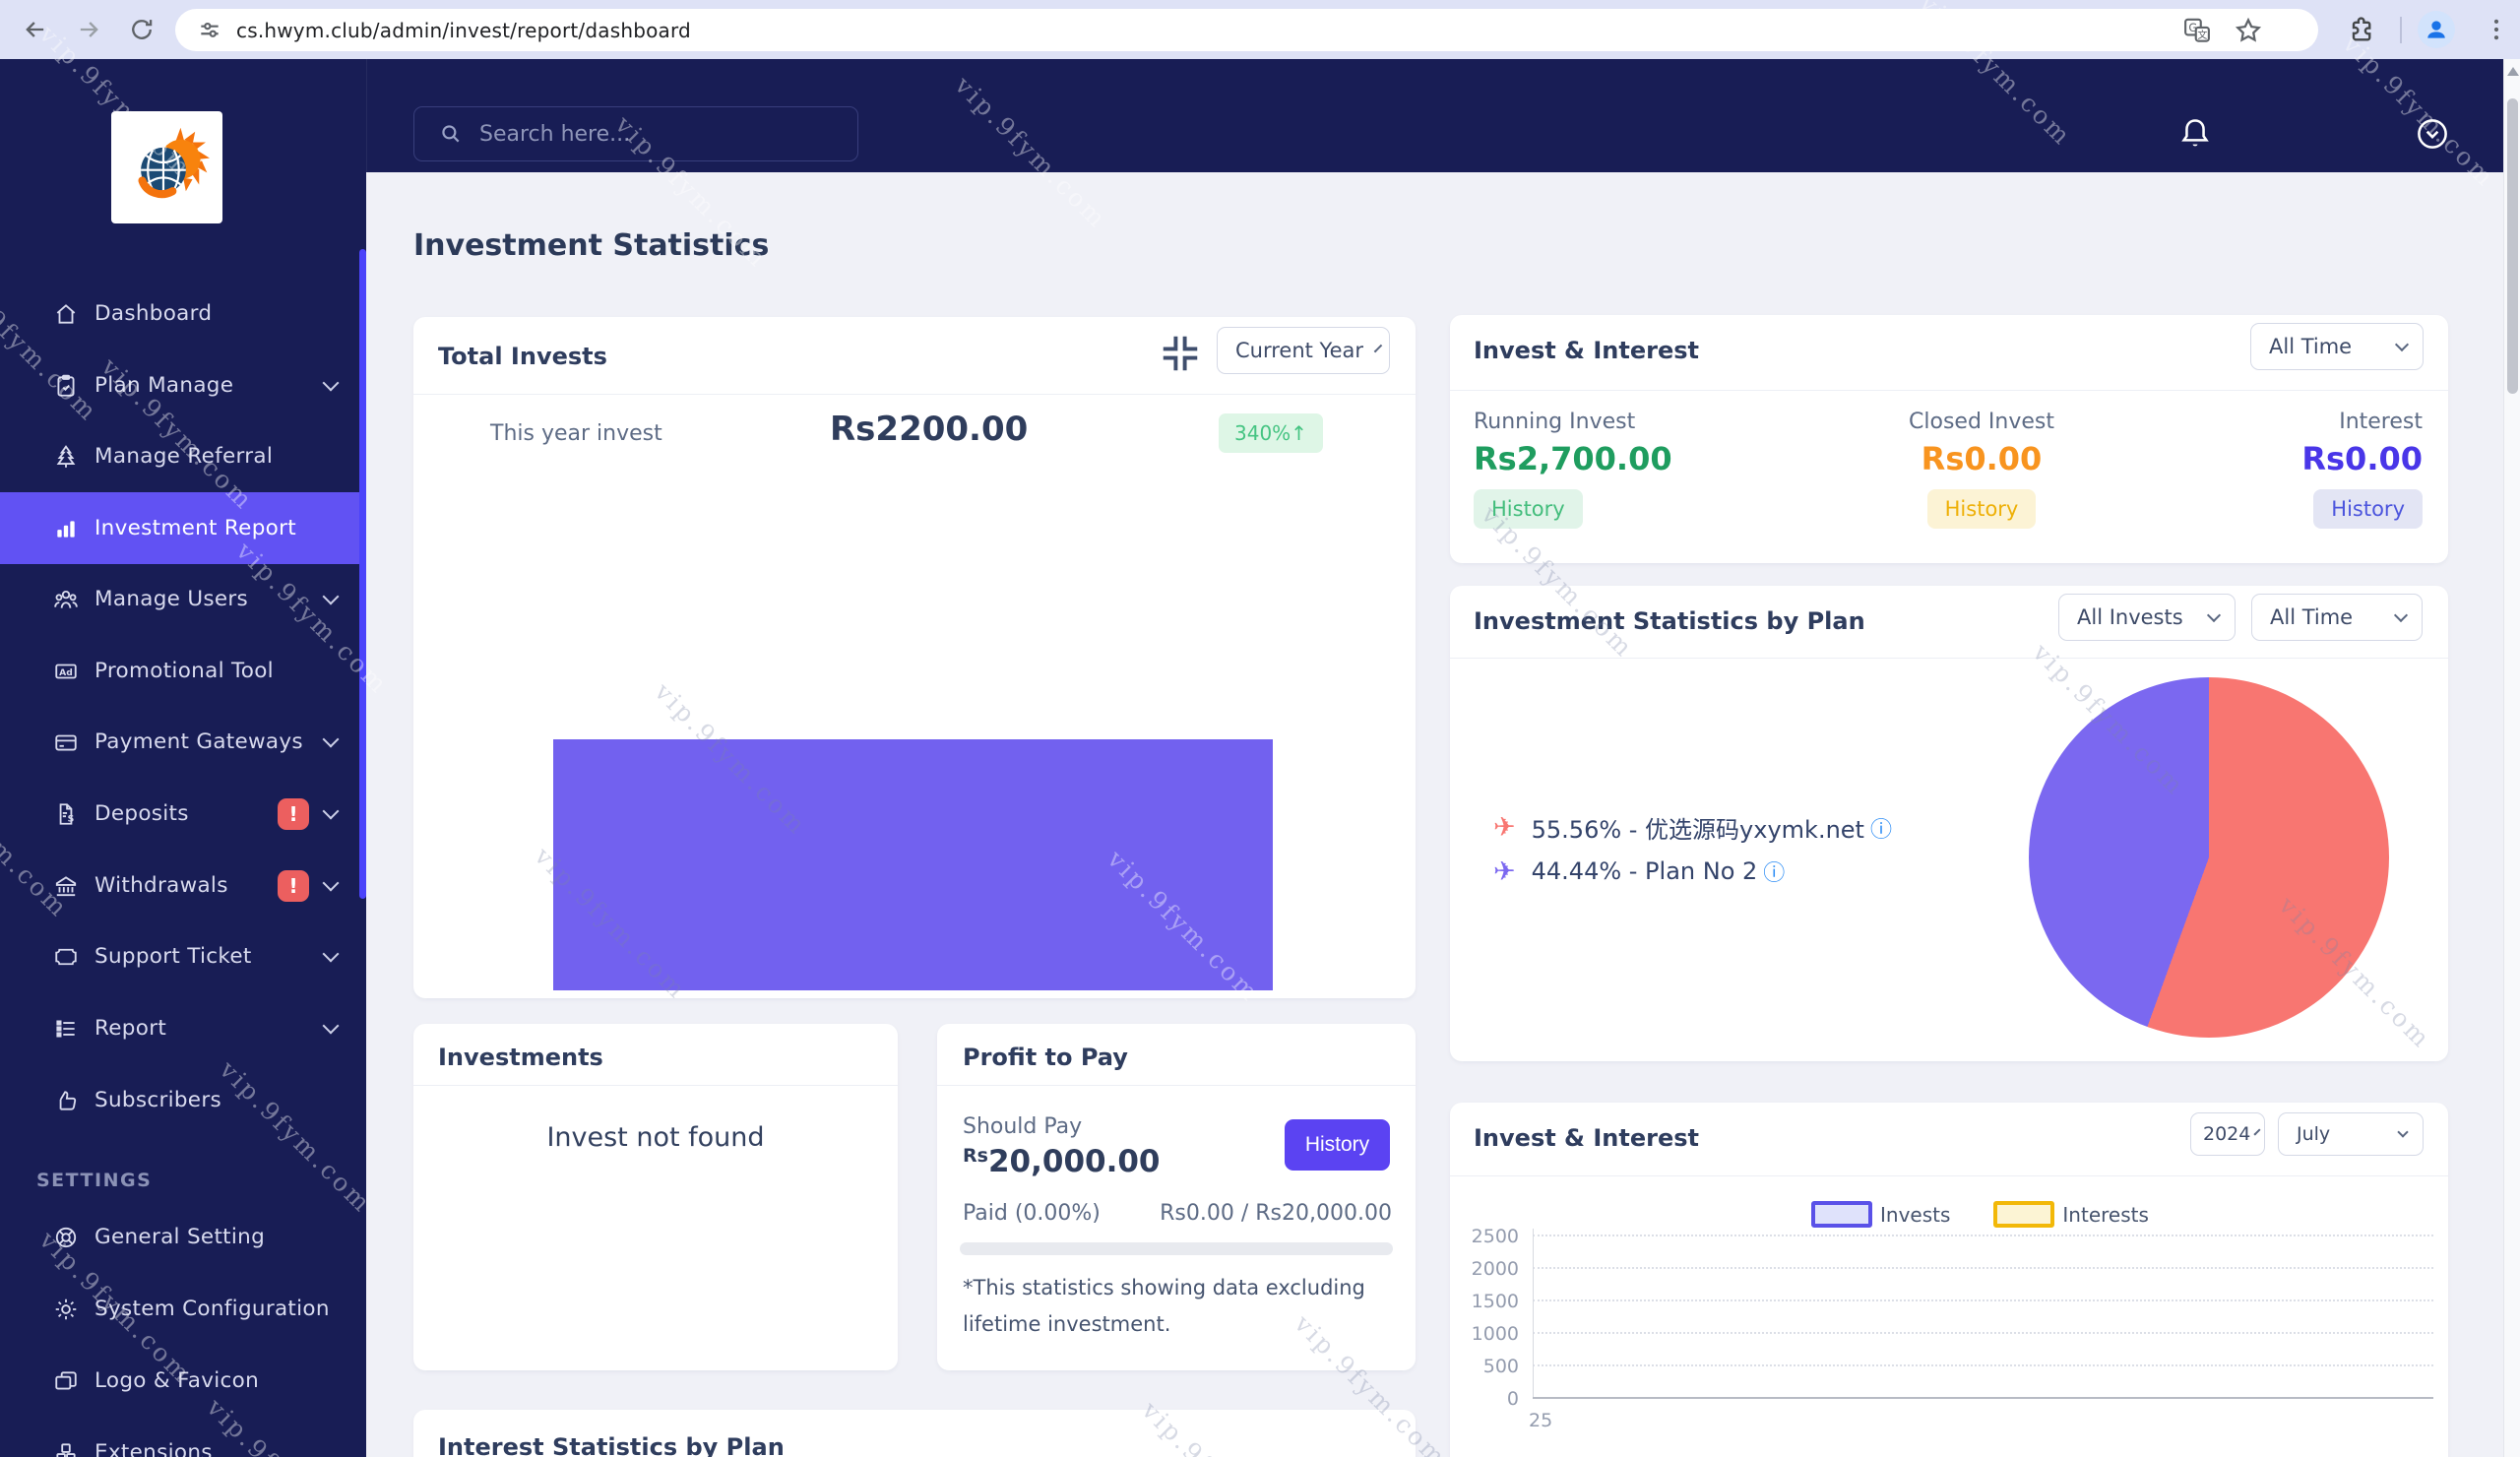  Describe the element at coordinates (166, 167) in the screenshot. I see `brand-logo` at that location.